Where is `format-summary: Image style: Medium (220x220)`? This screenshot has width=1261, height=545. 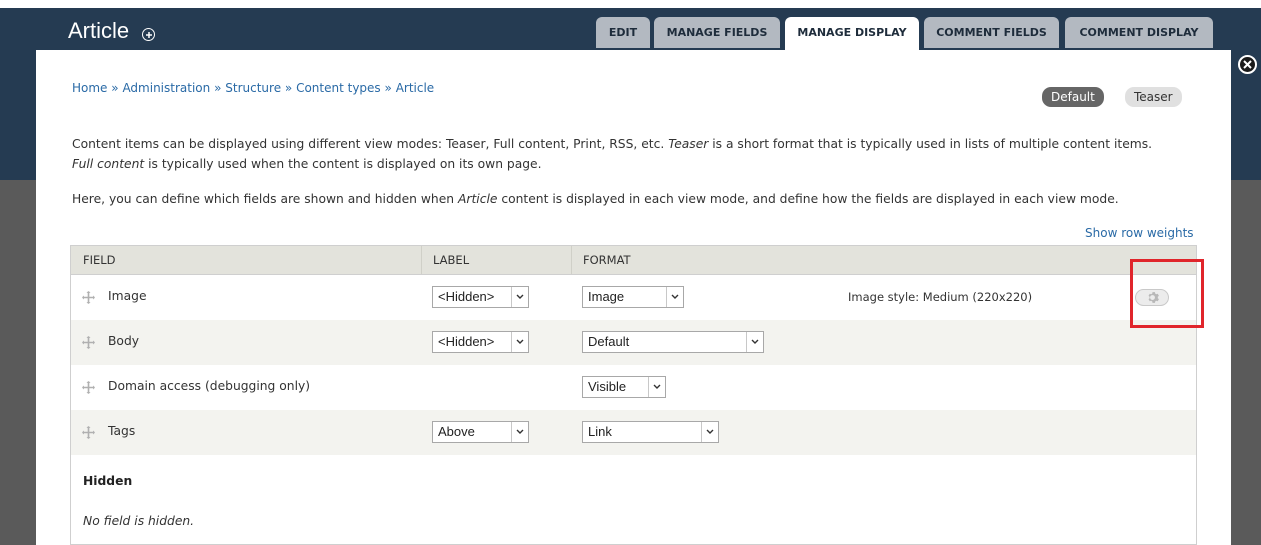 format-summary: Image style: Medium (220x220) is located at coordinates (940, 297).